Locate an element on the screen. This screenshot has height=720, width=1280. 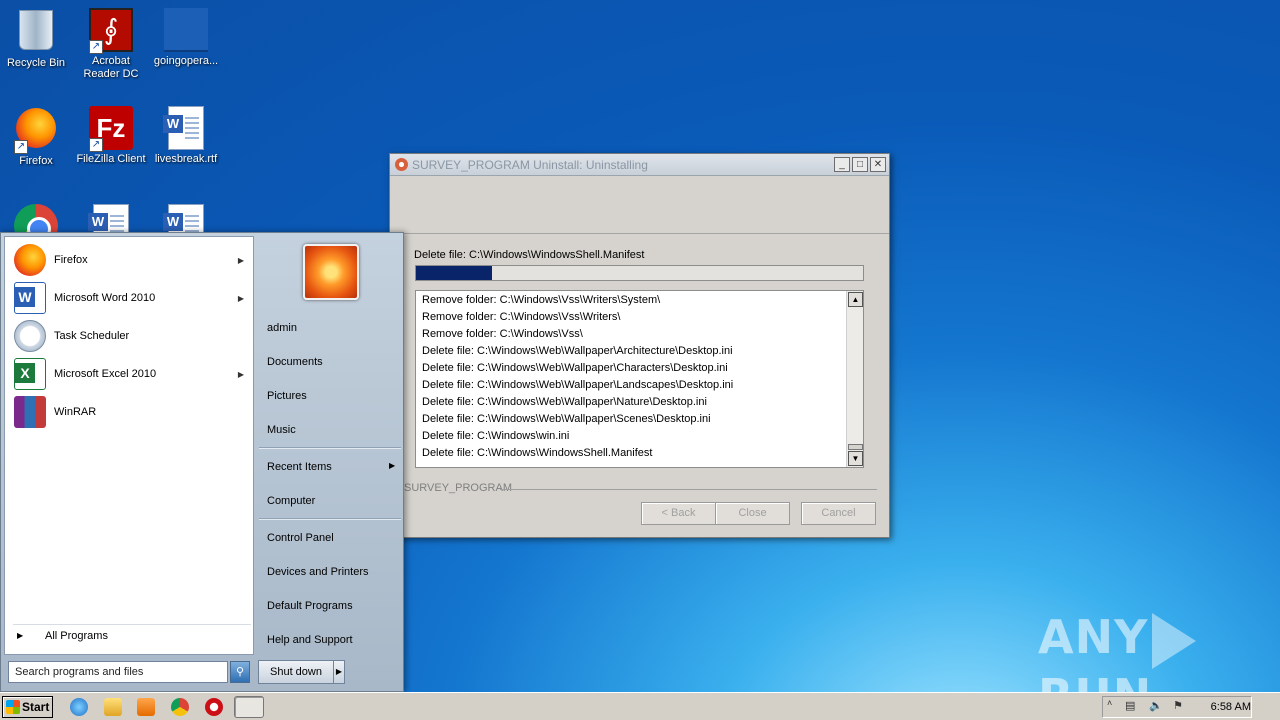
program-word: Microsoft Word 2010 ▶ is located at coordinates (130, 298).